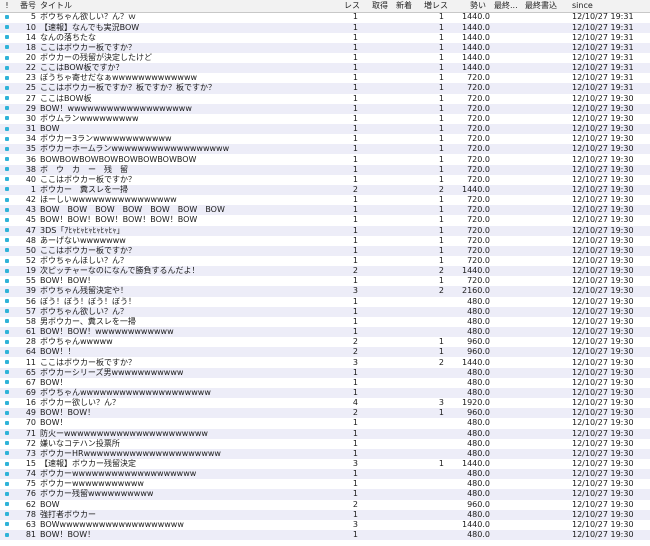 This screenshot has width=650, height=546. What do you see at coordinates (82, 68) in the screenshot?
I see `thread-title: ここはBOW板ですか？` at bounding box center [82, 68].